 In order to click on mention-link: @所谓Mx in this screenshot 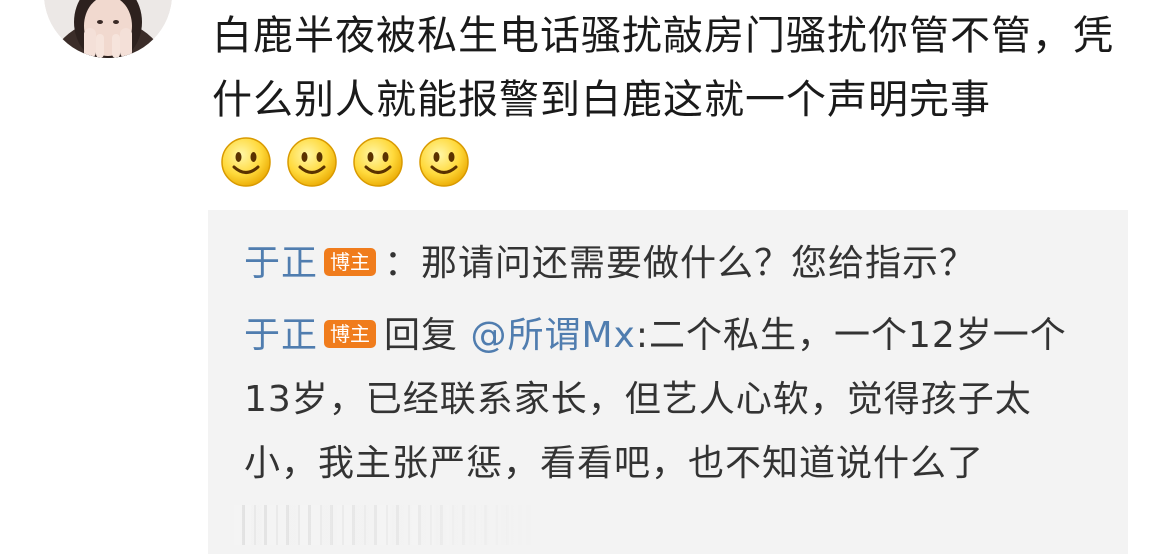, I will do `click(552, 335)`.